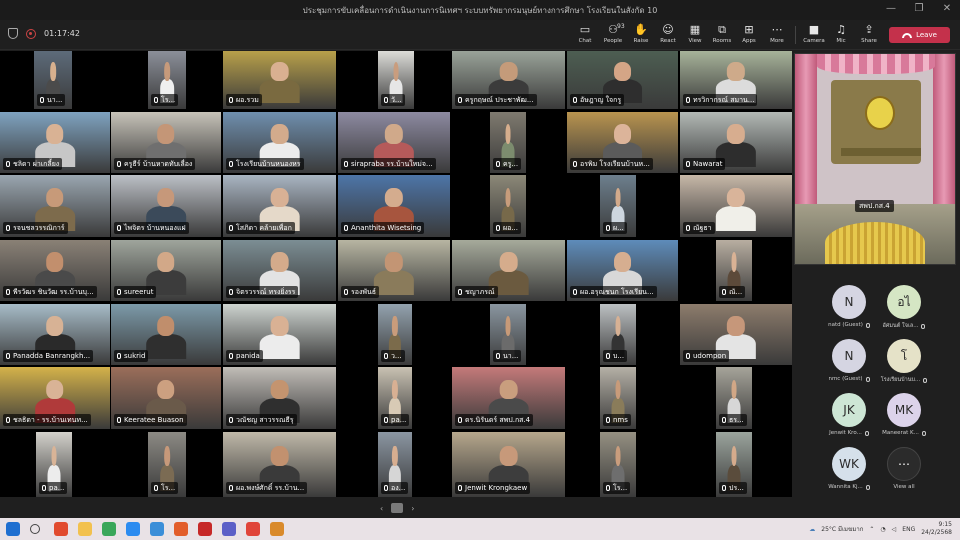 This screenshot has width=960, height=540. Describe the element at coordinates (849, 306) in the screenshot. I see `participant-avatar-item: Nnatd (Guest)` at that location.